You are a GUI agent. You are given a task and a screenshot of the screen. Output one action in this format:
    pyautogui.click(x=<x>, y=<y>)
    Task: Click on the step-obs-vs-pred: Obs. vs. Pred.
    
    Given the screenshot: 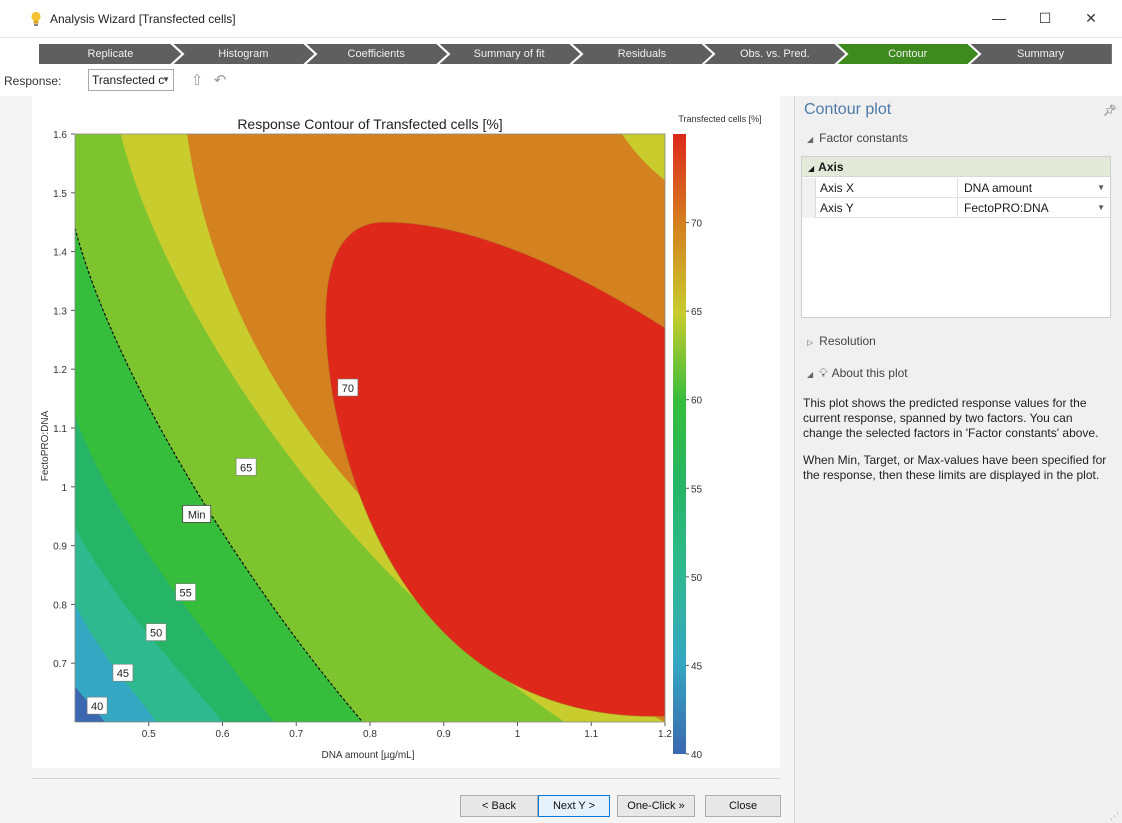 What is the action you would take?
    pyautogui.click(x=775, y=54)
    